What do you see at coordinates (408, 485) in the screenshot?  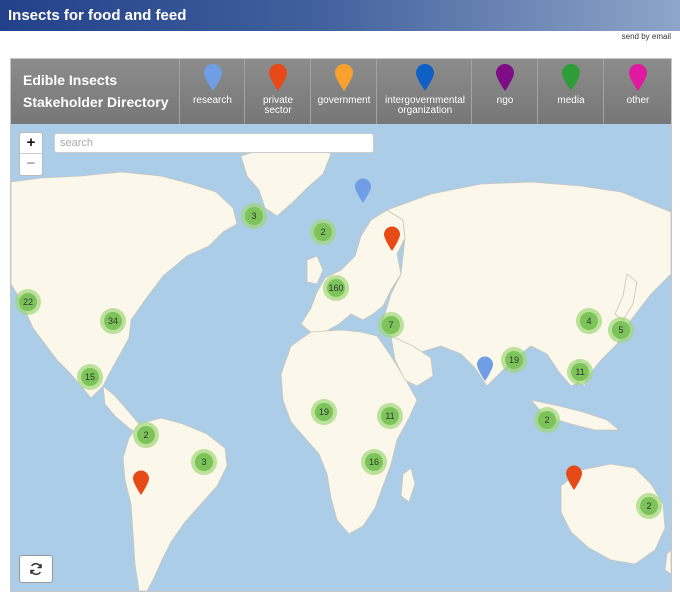 I see `madagascar-landmass` at bounding box center [408, 485].